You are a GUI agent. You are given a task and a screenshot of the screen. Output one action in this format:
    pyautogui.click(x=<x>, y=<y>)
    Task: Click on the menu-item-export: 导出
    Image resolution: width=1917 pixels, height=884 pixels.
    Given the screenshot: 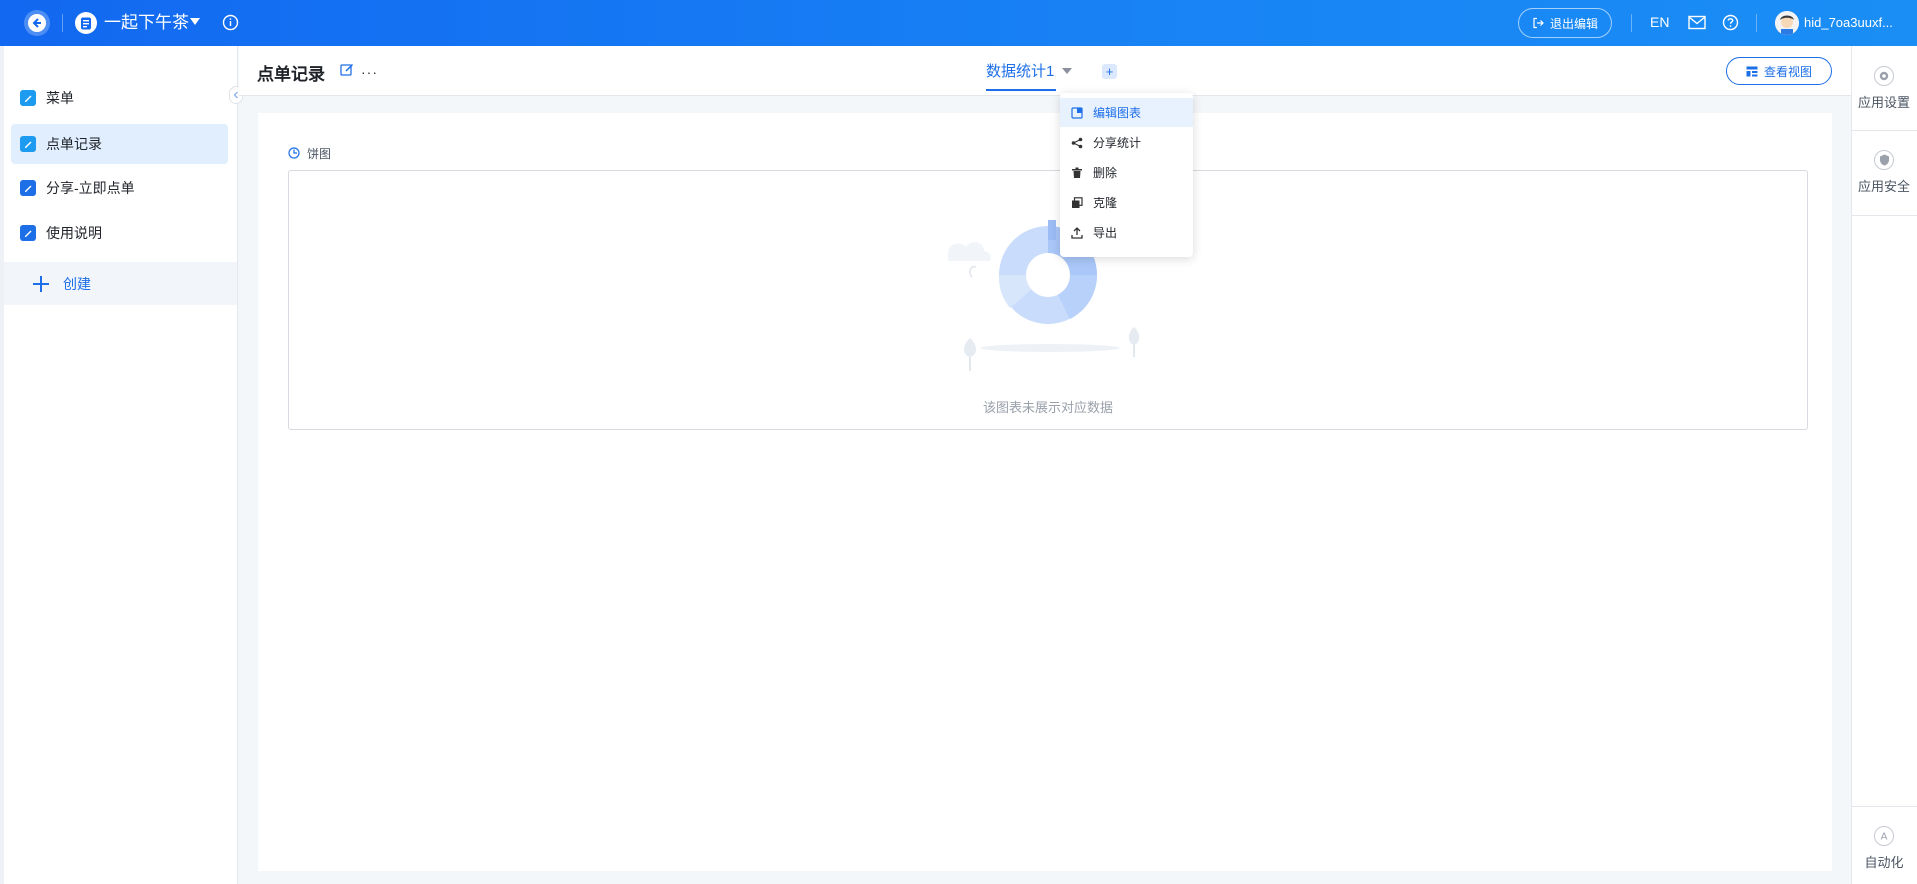 What is the action you would take?
    pyautogui.click(x=1126, y=232)
    